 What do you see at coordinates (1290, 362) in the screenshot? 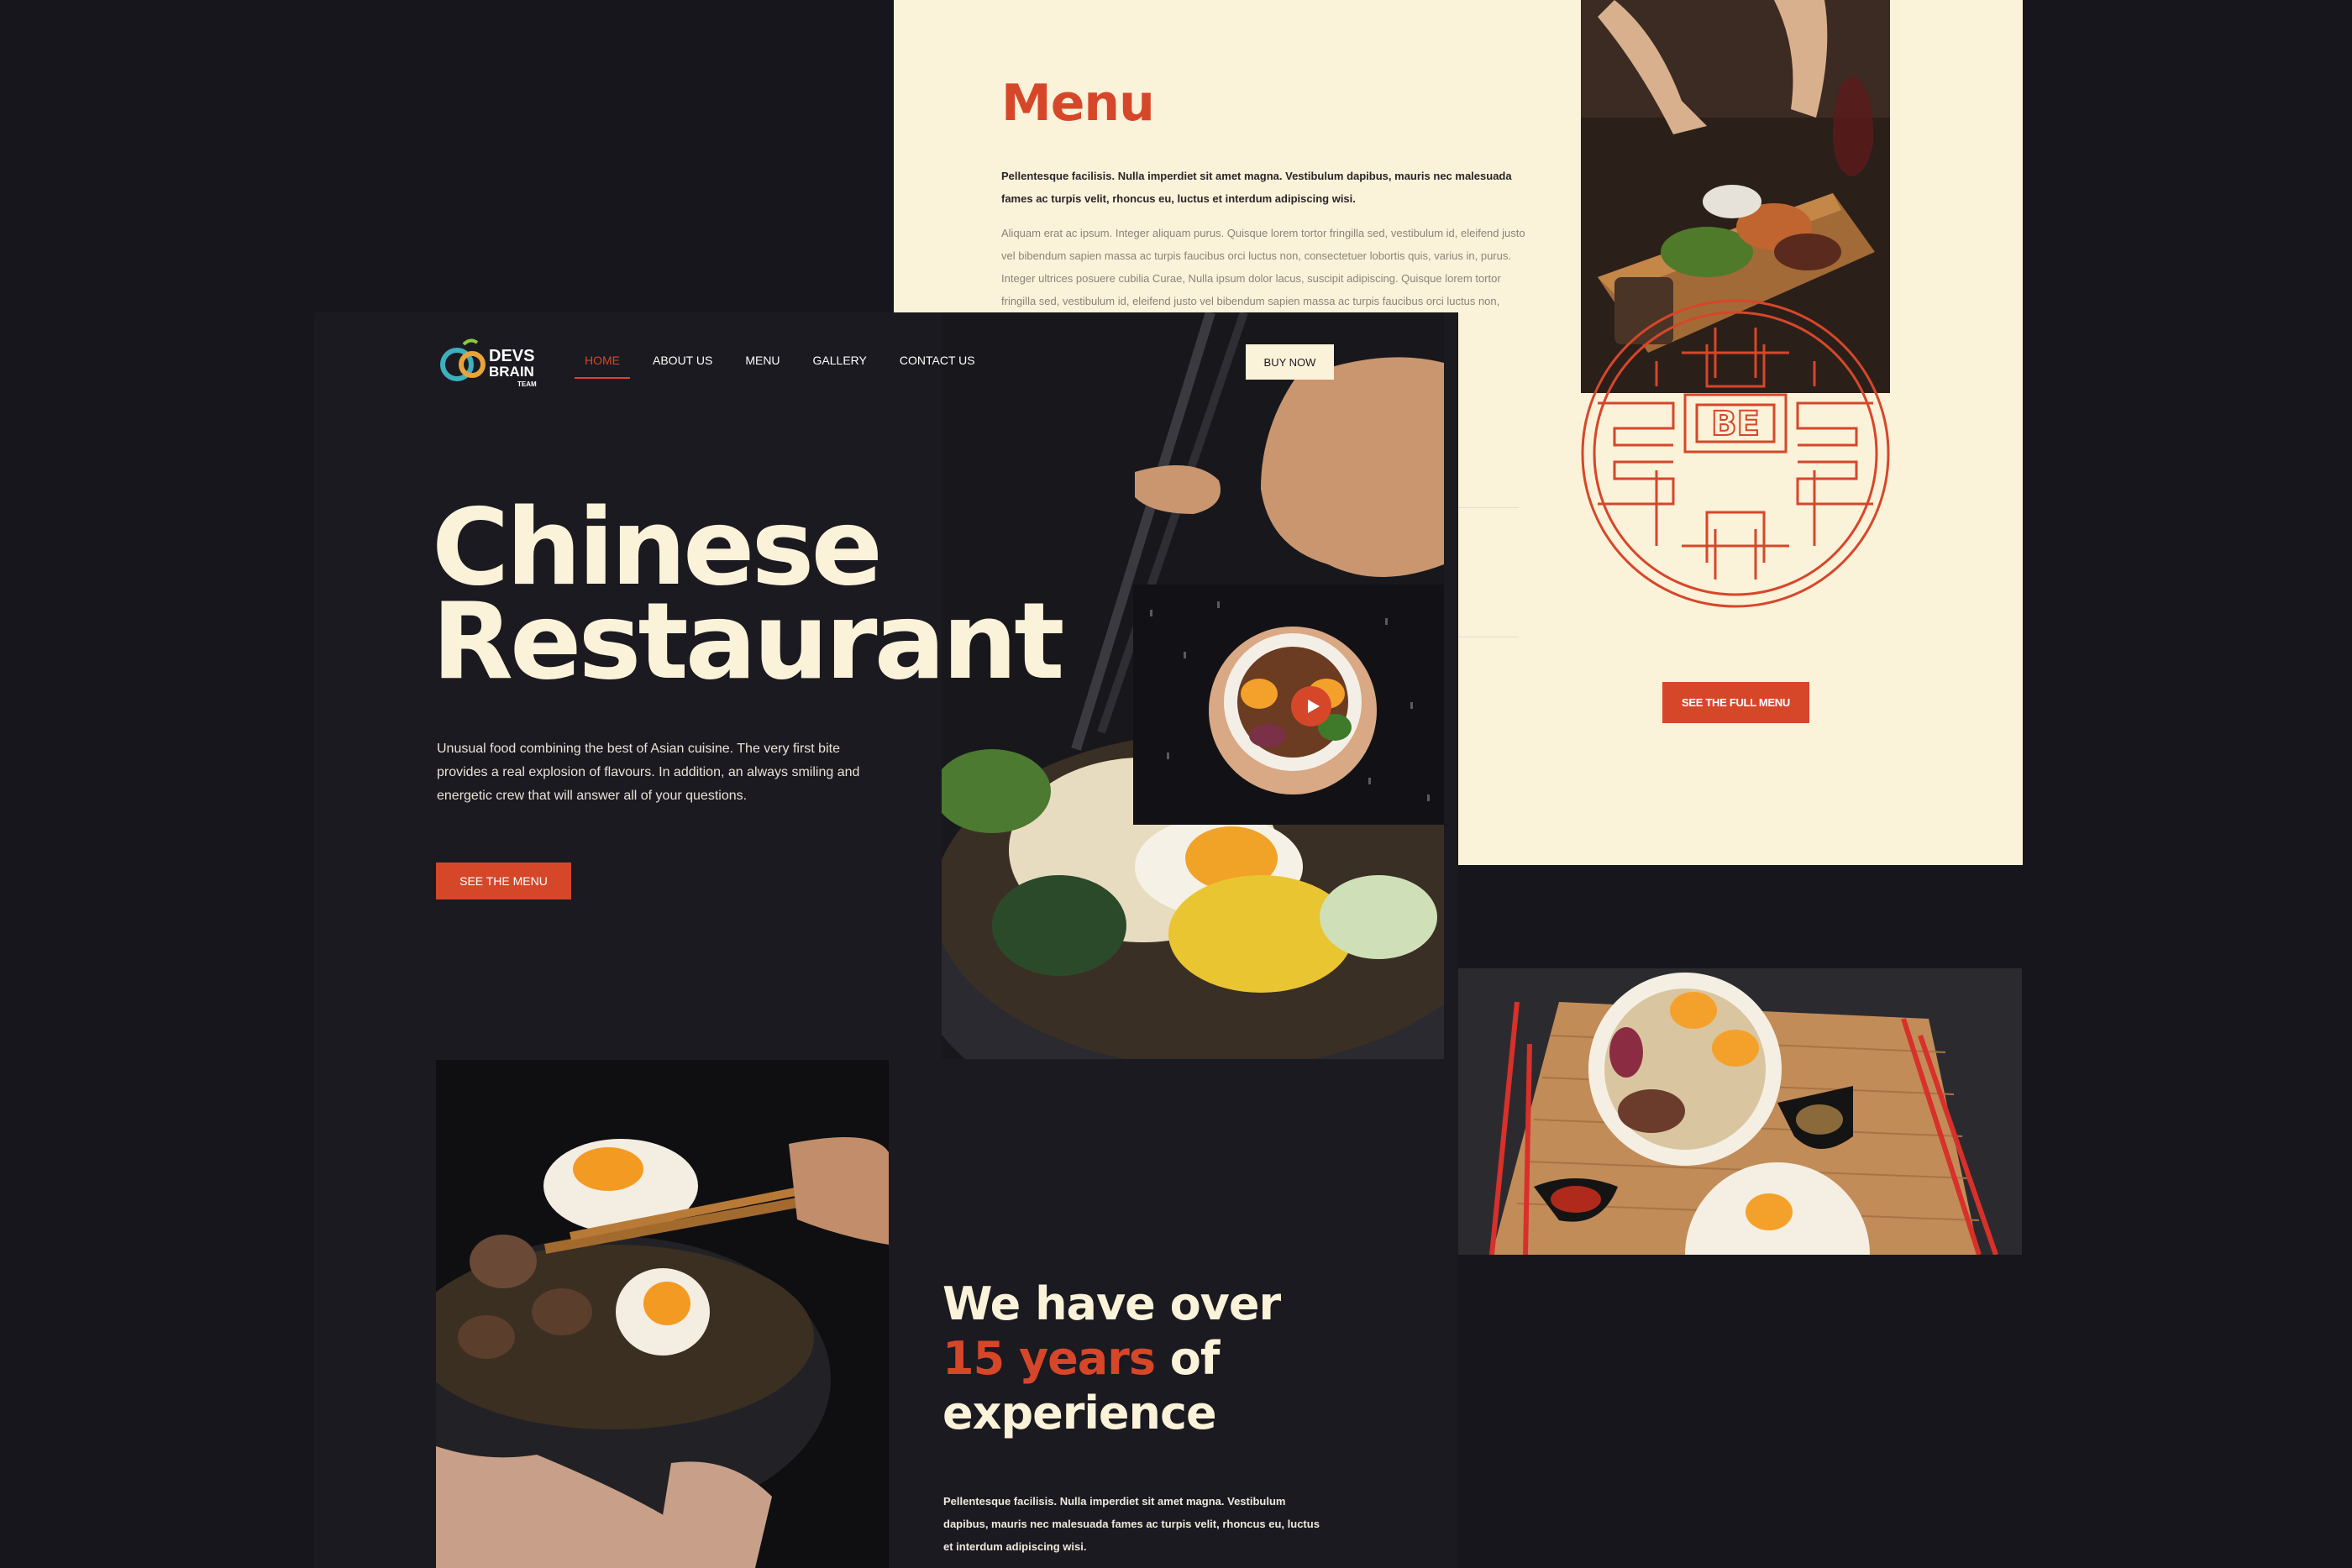
I see `buy-now-button: BUY NOW` at bounding box center [1290, 362].